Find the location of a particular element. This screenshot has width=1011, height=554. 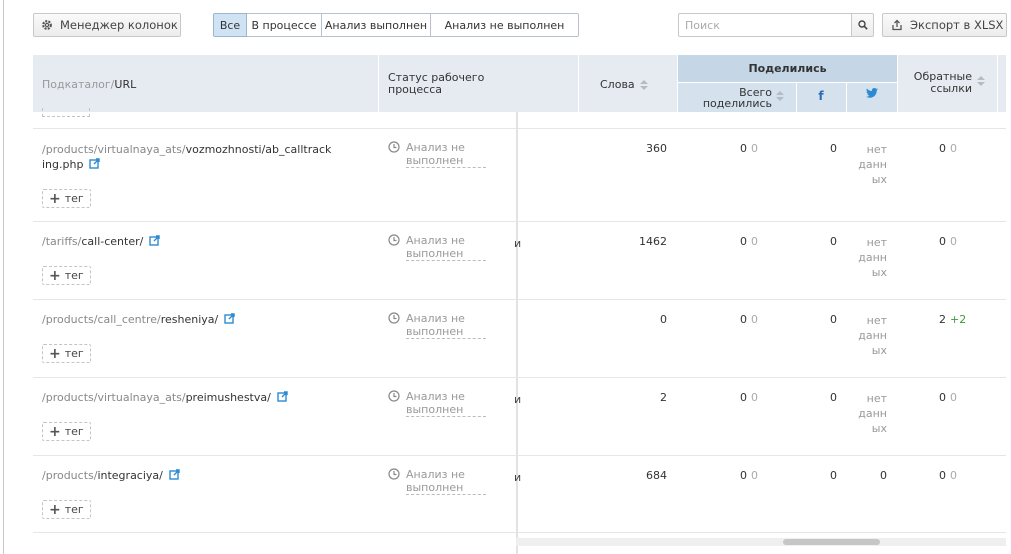

column-manager-button: Менеджер колонок is located at coordinates (107, 25).